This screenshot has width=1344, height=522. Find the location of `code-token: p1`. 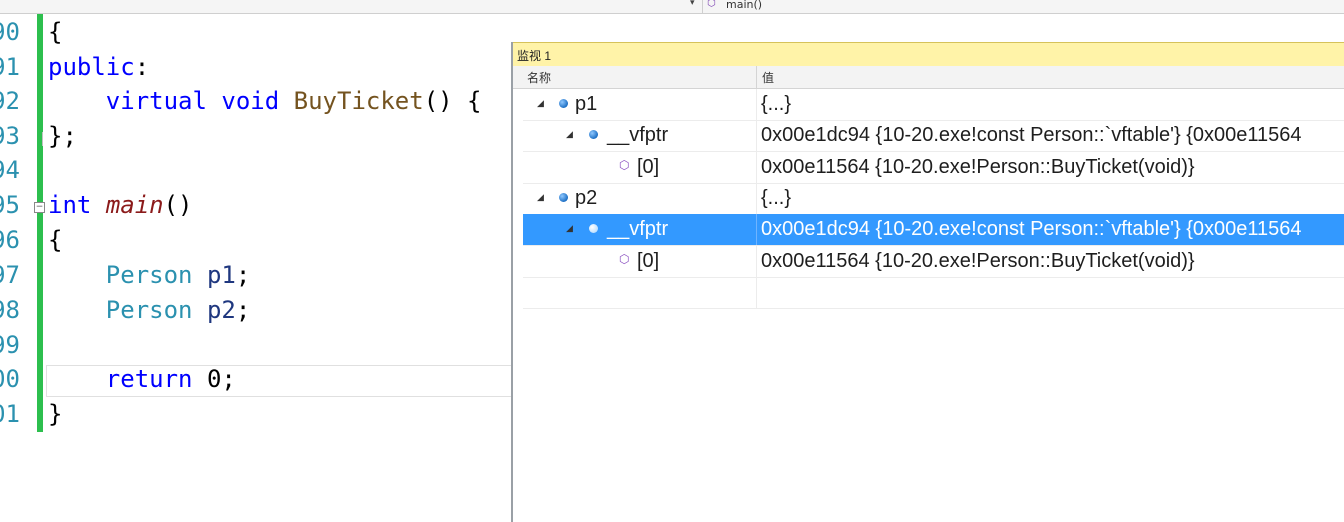

code-token: p1 is located at coordinates (221, 275).